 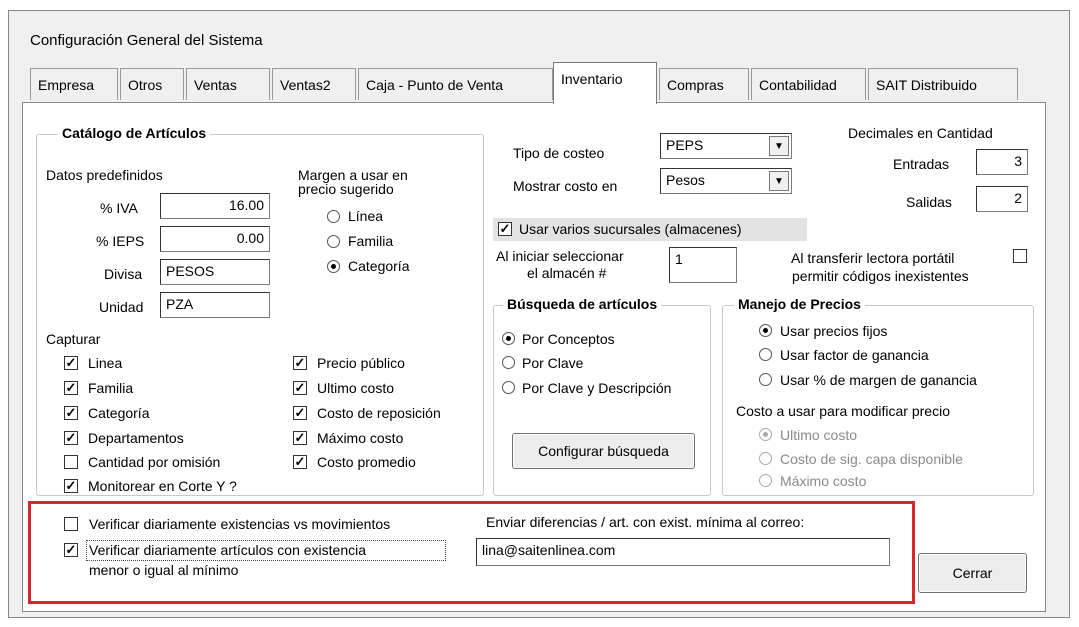 I want to click on lectora-checkbox, so click(x=1020, y=256).